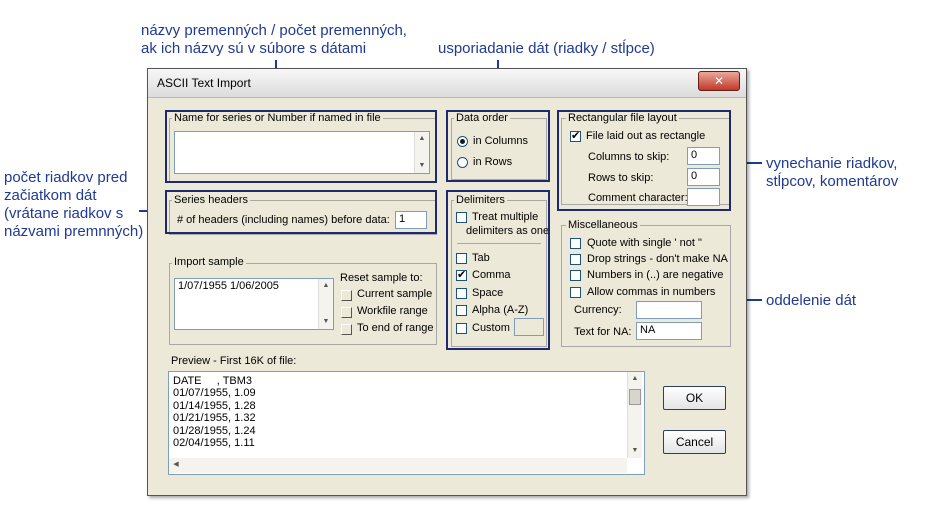 This screenshot has width=931, height=505. What do you see at coordinates (655, 275) in the screenshot?
I see `negative-label: Numbers in (..) are negative` at bounding box center [655, 275].